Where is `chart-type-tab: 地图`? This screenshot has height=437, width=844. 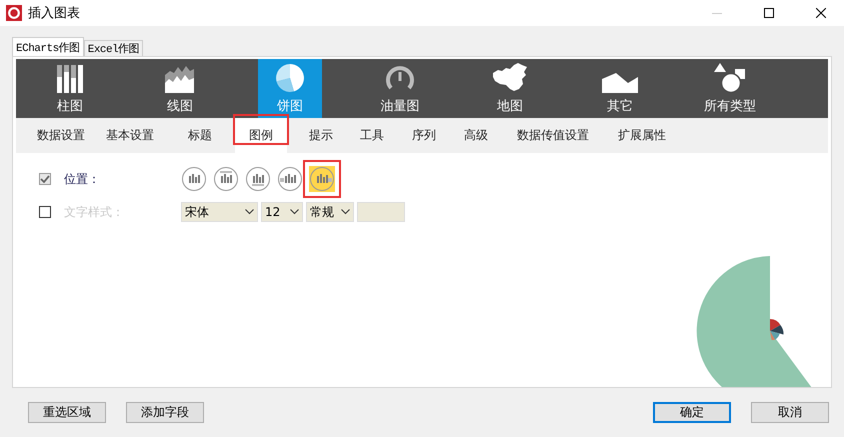
chart-type-tab: 地图 is located at coordinates (510, 88).